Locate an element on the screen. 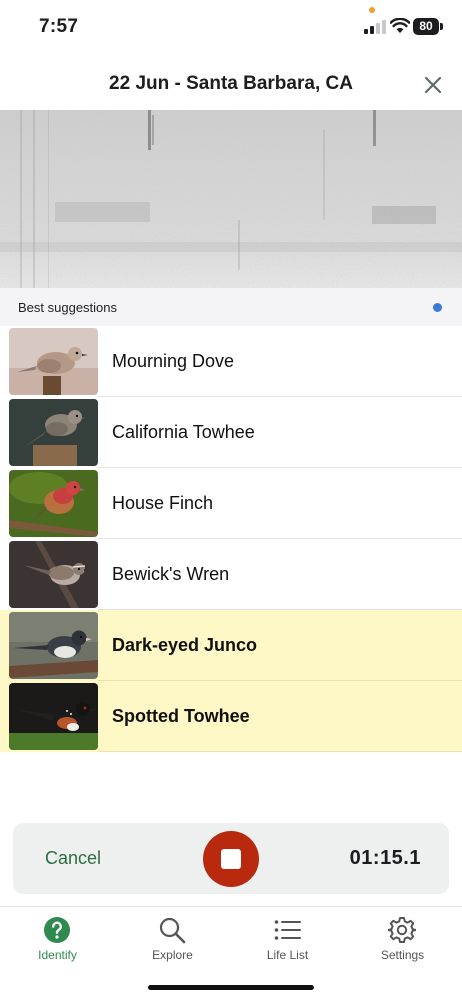 The image size is (462, 1001). bird-name: Bewick's Wren is located at coordinates (171, 574).